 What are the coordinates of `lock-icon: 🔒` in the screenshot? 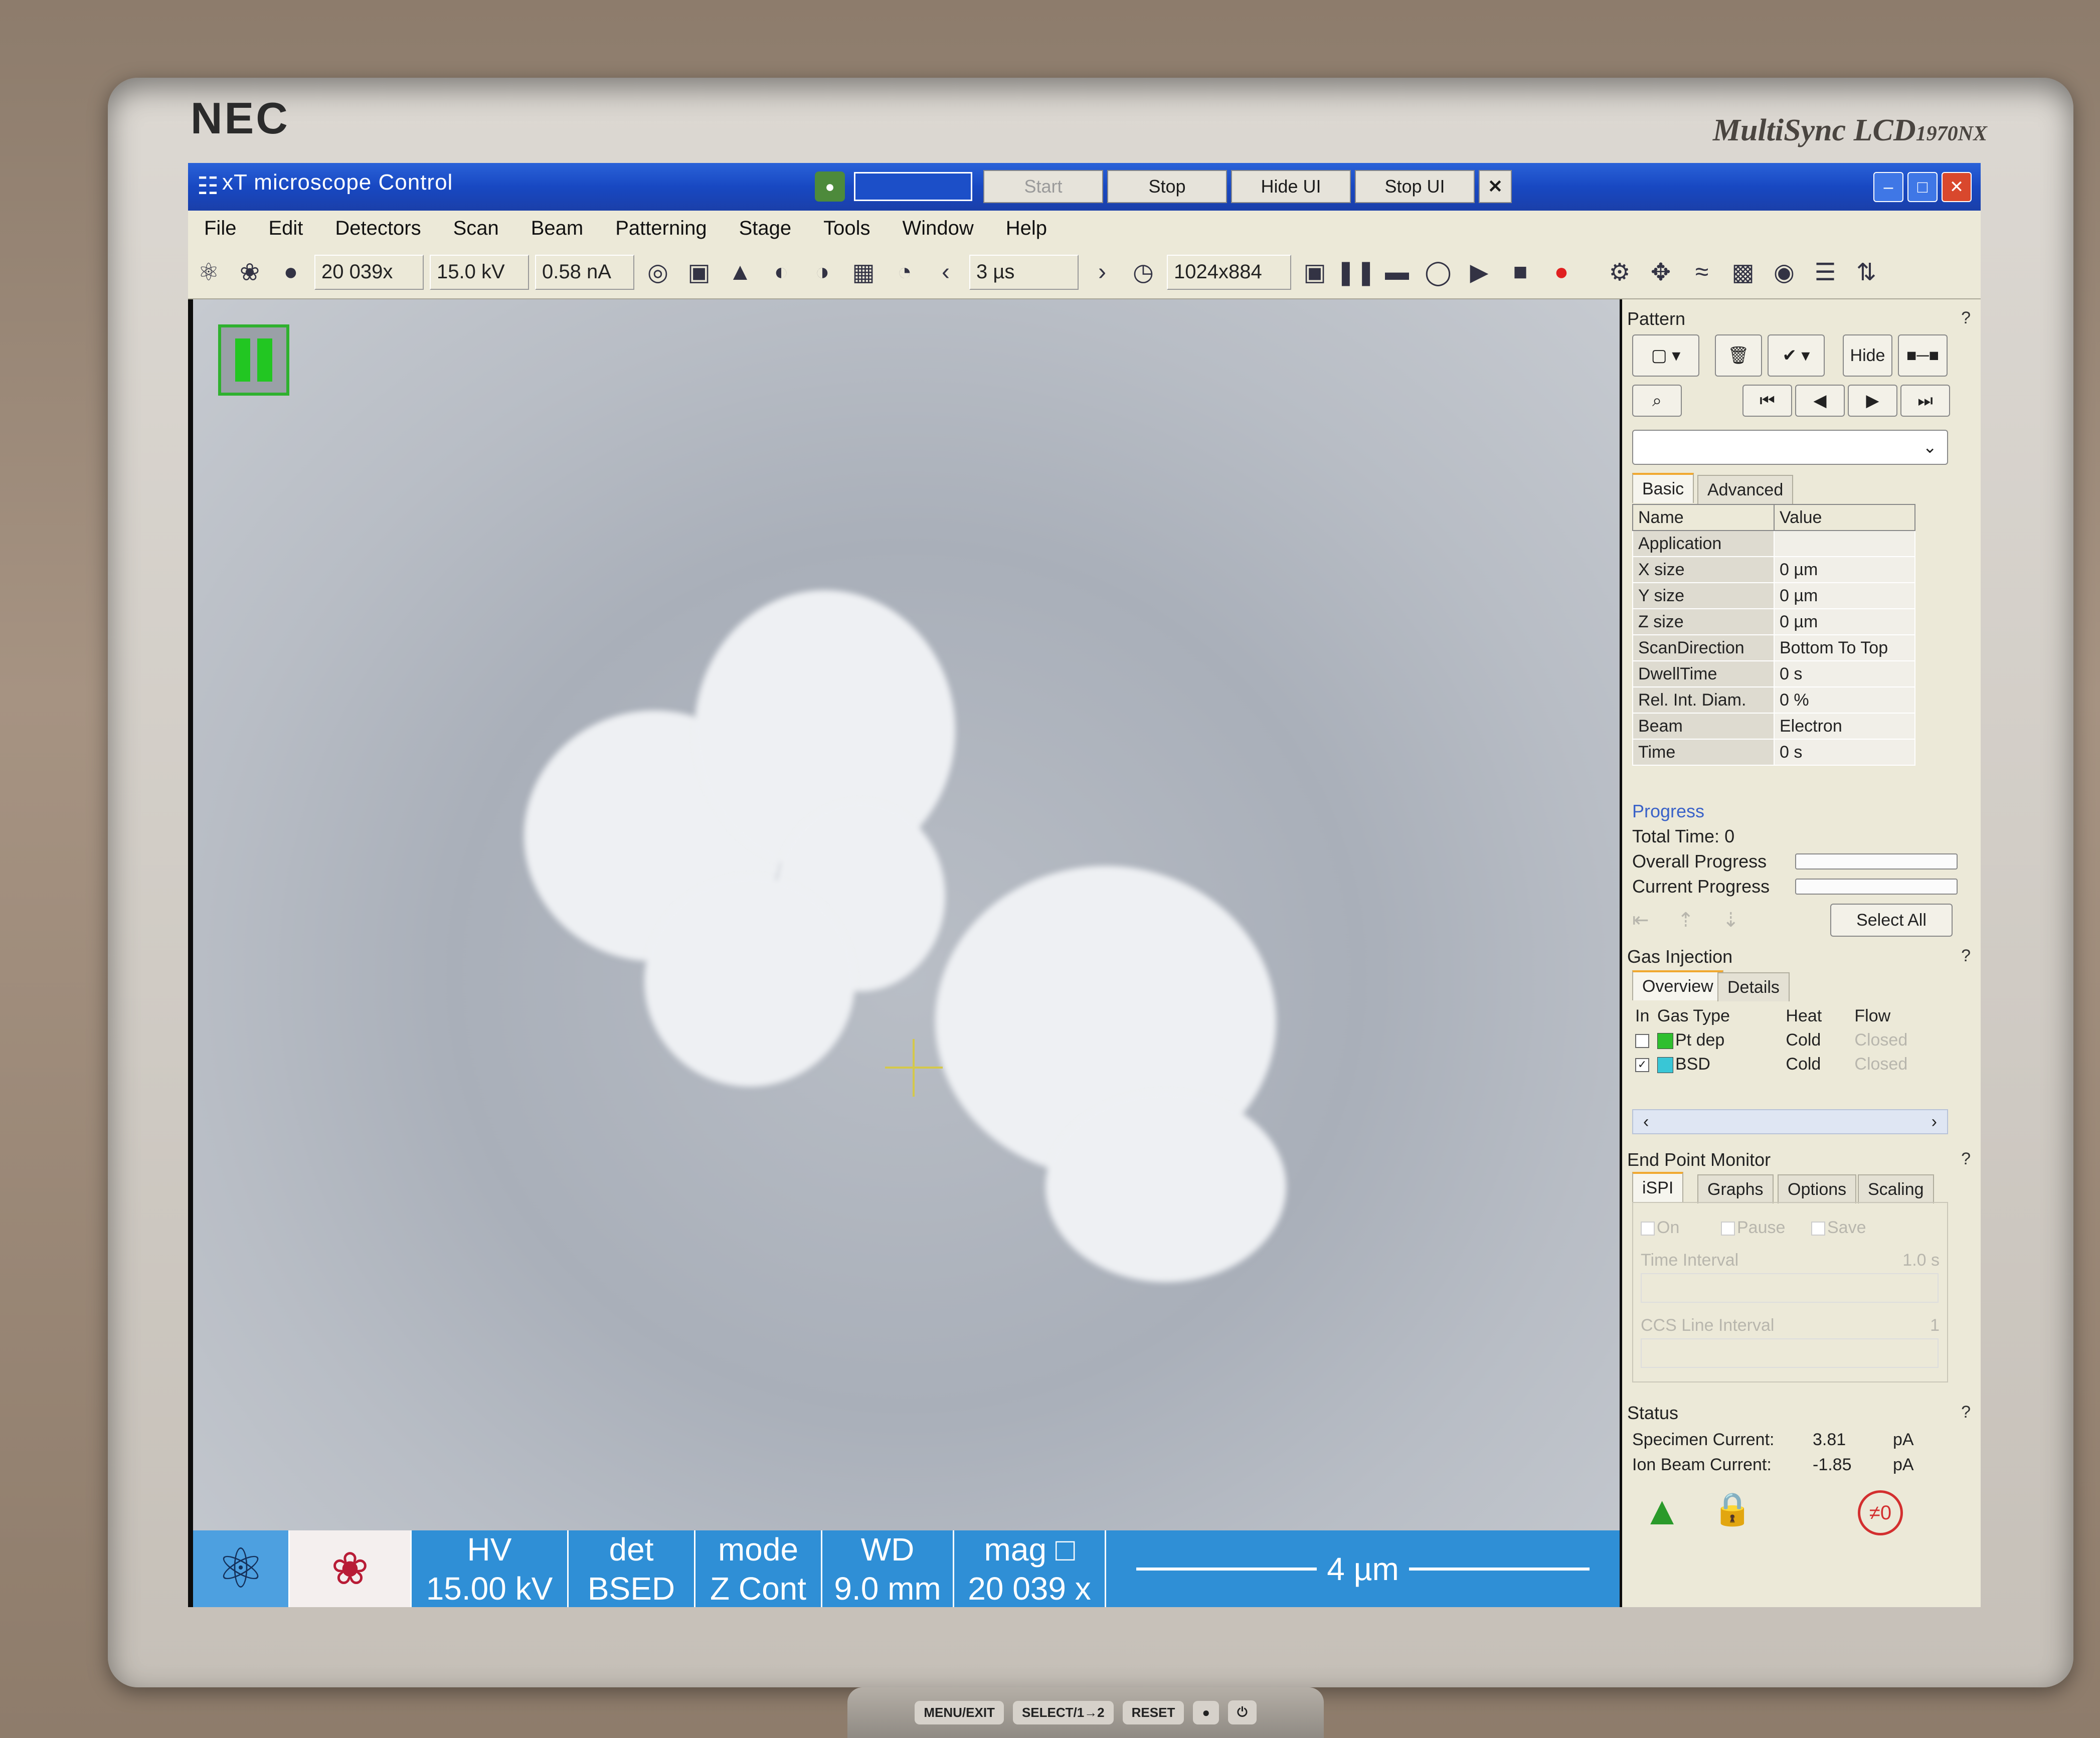 It's located at (1732, 1509).